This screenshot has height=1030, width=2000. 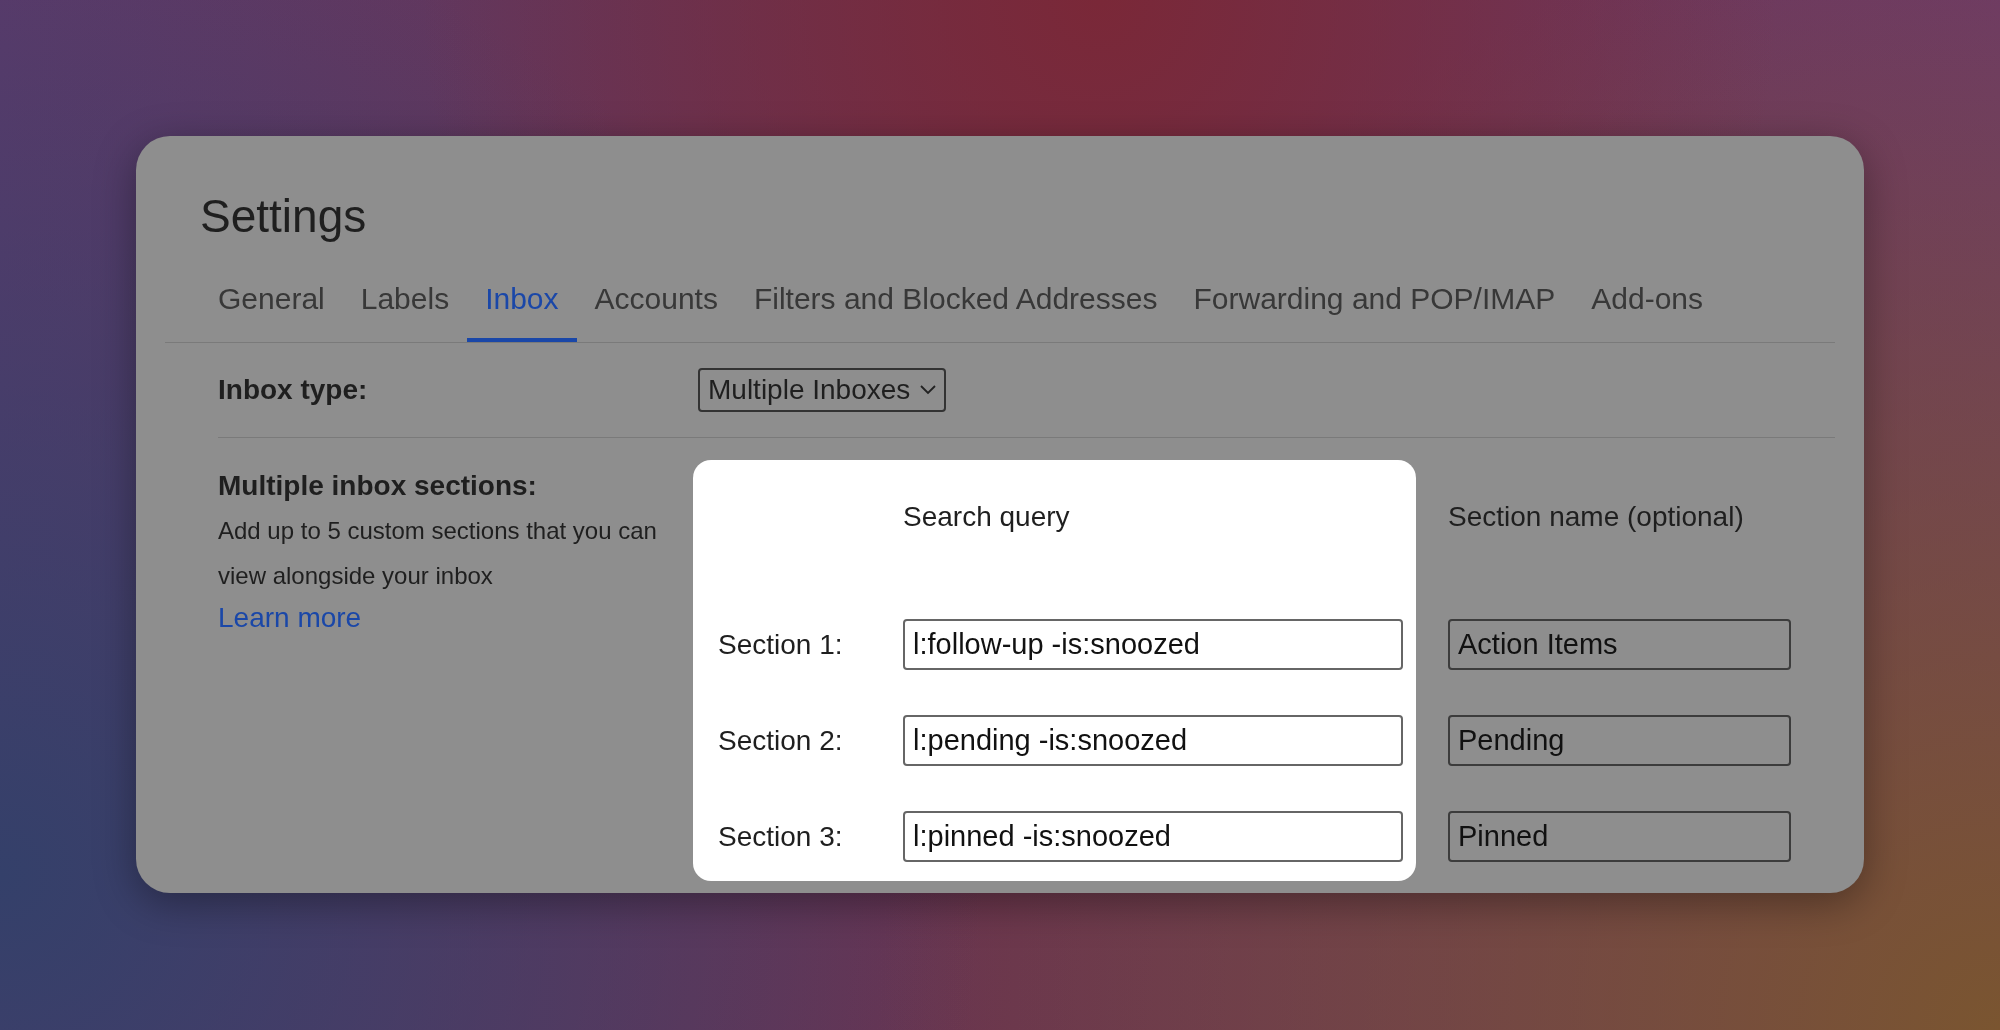 What do you see at coordinates (522, 306) in the screenshot?
I see `settings-tab: Inbox` at bounding box center [522, 306].